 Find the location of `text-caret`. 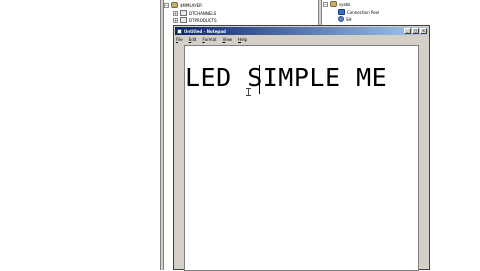

text-caret is located at coordinates (259, 79).